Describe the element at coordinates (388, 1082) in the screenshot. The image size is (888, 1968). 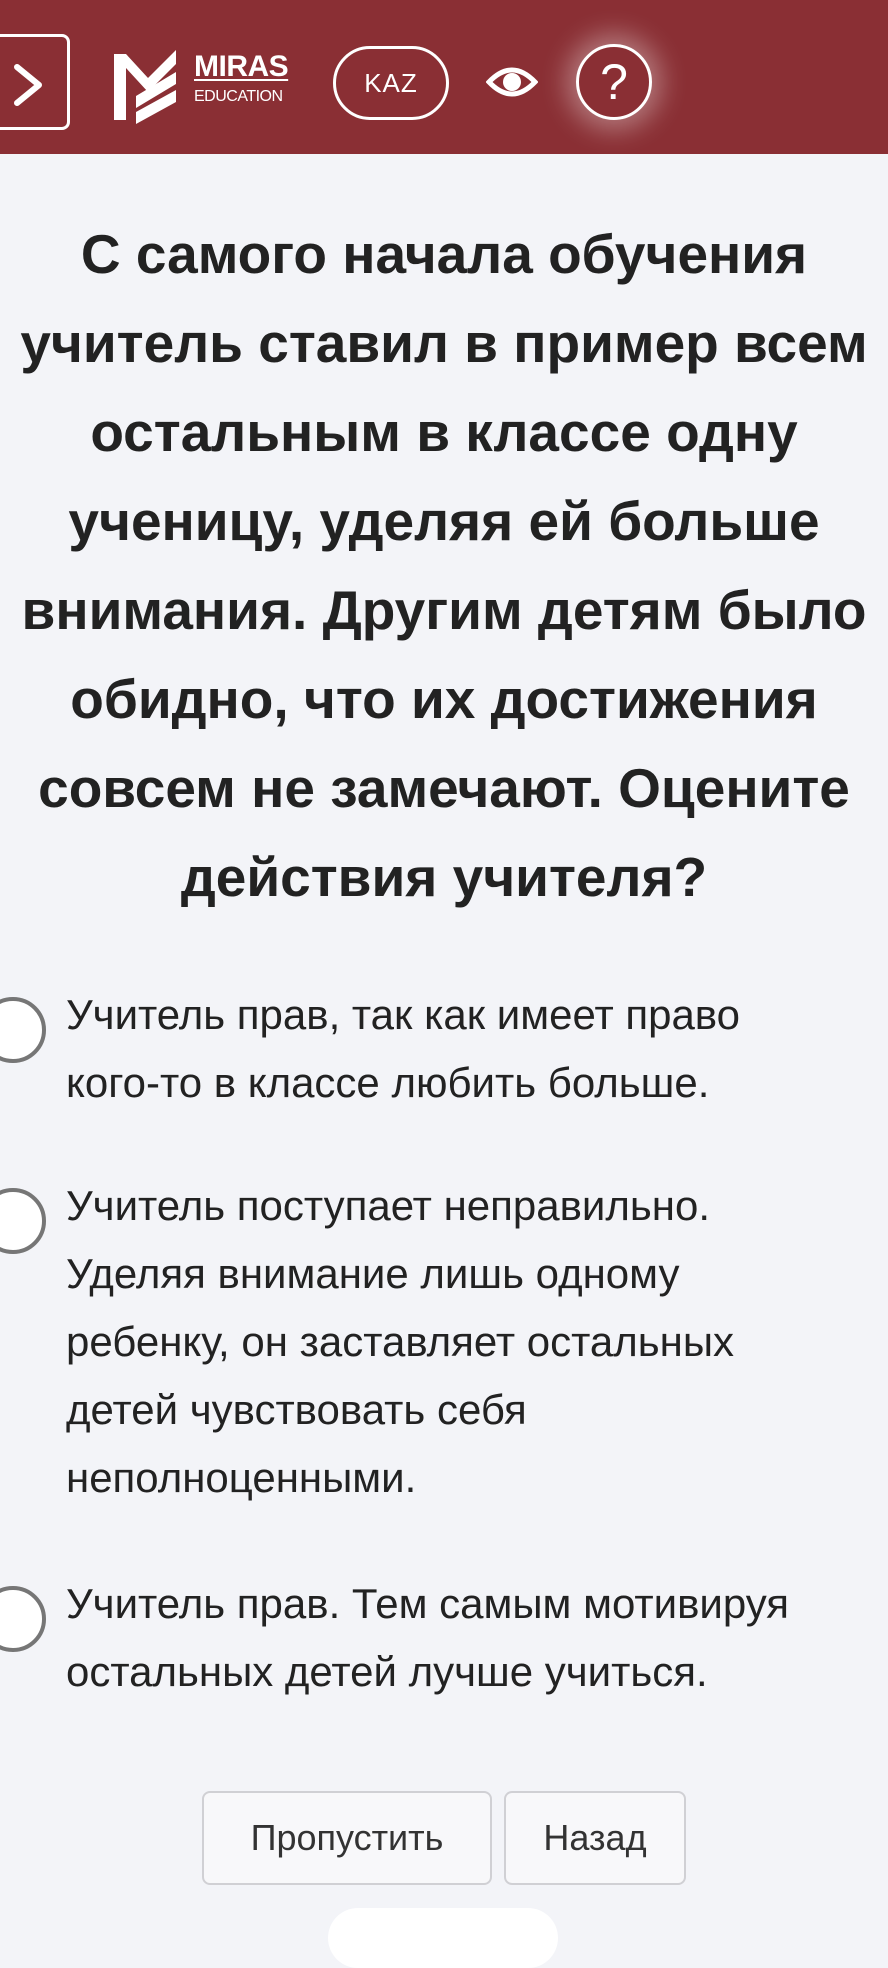
I see `answer-line: кого-то в классе любить больше.` at that location.